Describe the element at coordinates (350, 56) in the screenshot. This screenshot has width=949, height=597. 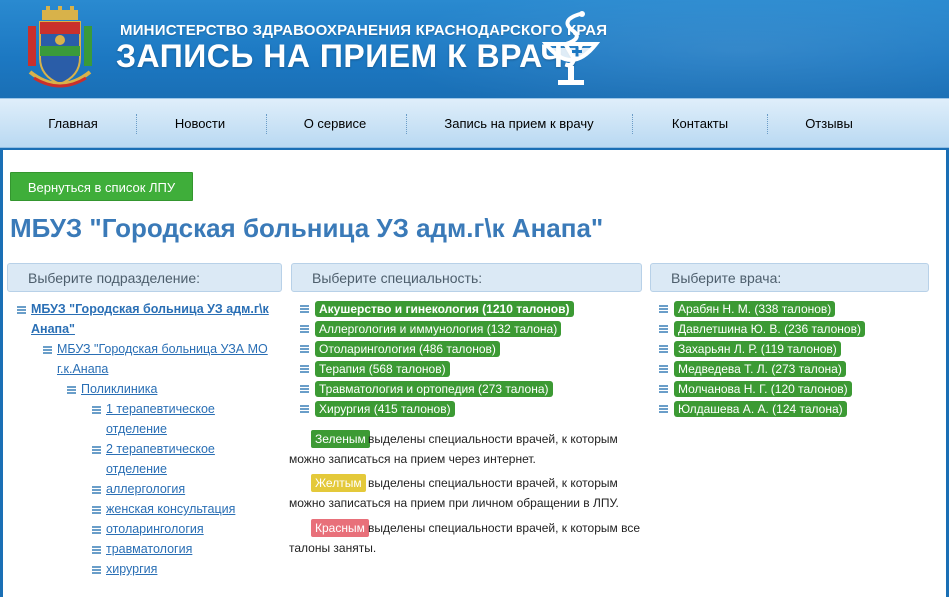
I see `site-title: ЗАПИСЬ НА ПРИЕМ К ВРАЧУ` at that location.